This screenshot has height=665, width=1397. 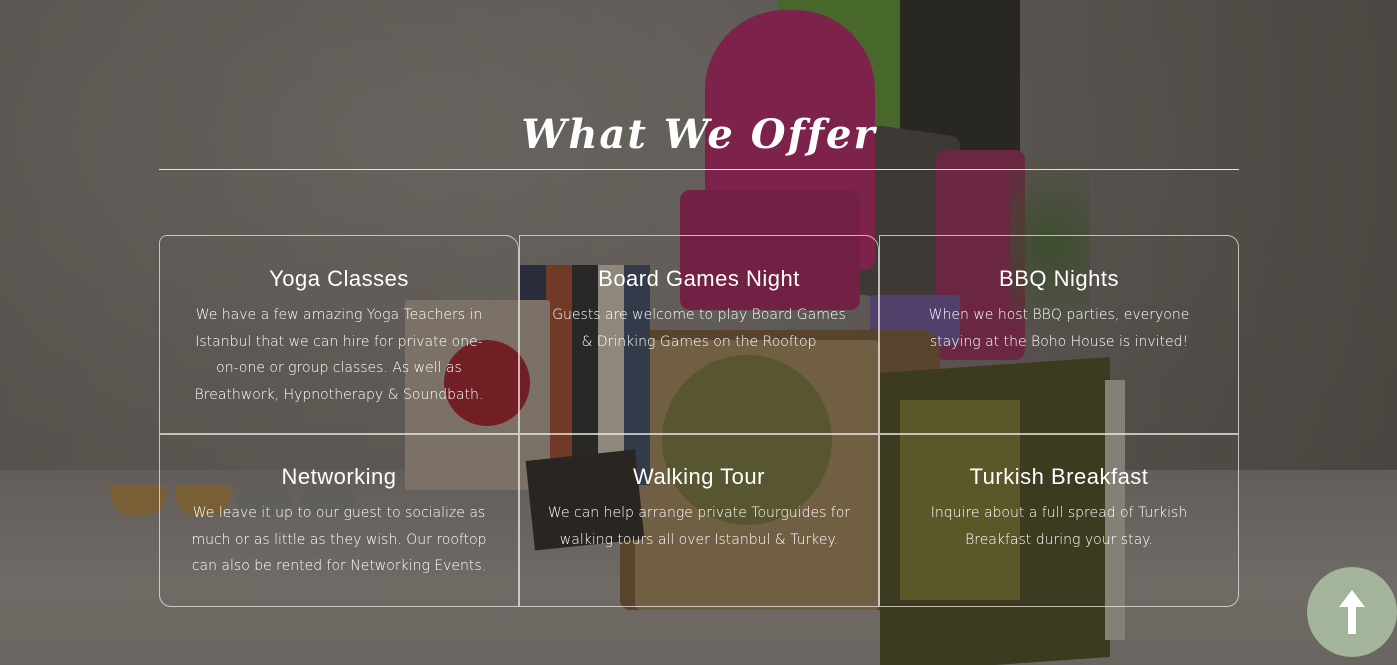 What do you see at coordinates (699, 476) in the screenshot?
I see `offer-title: Walking Tour` at bounding box center [699, 476].